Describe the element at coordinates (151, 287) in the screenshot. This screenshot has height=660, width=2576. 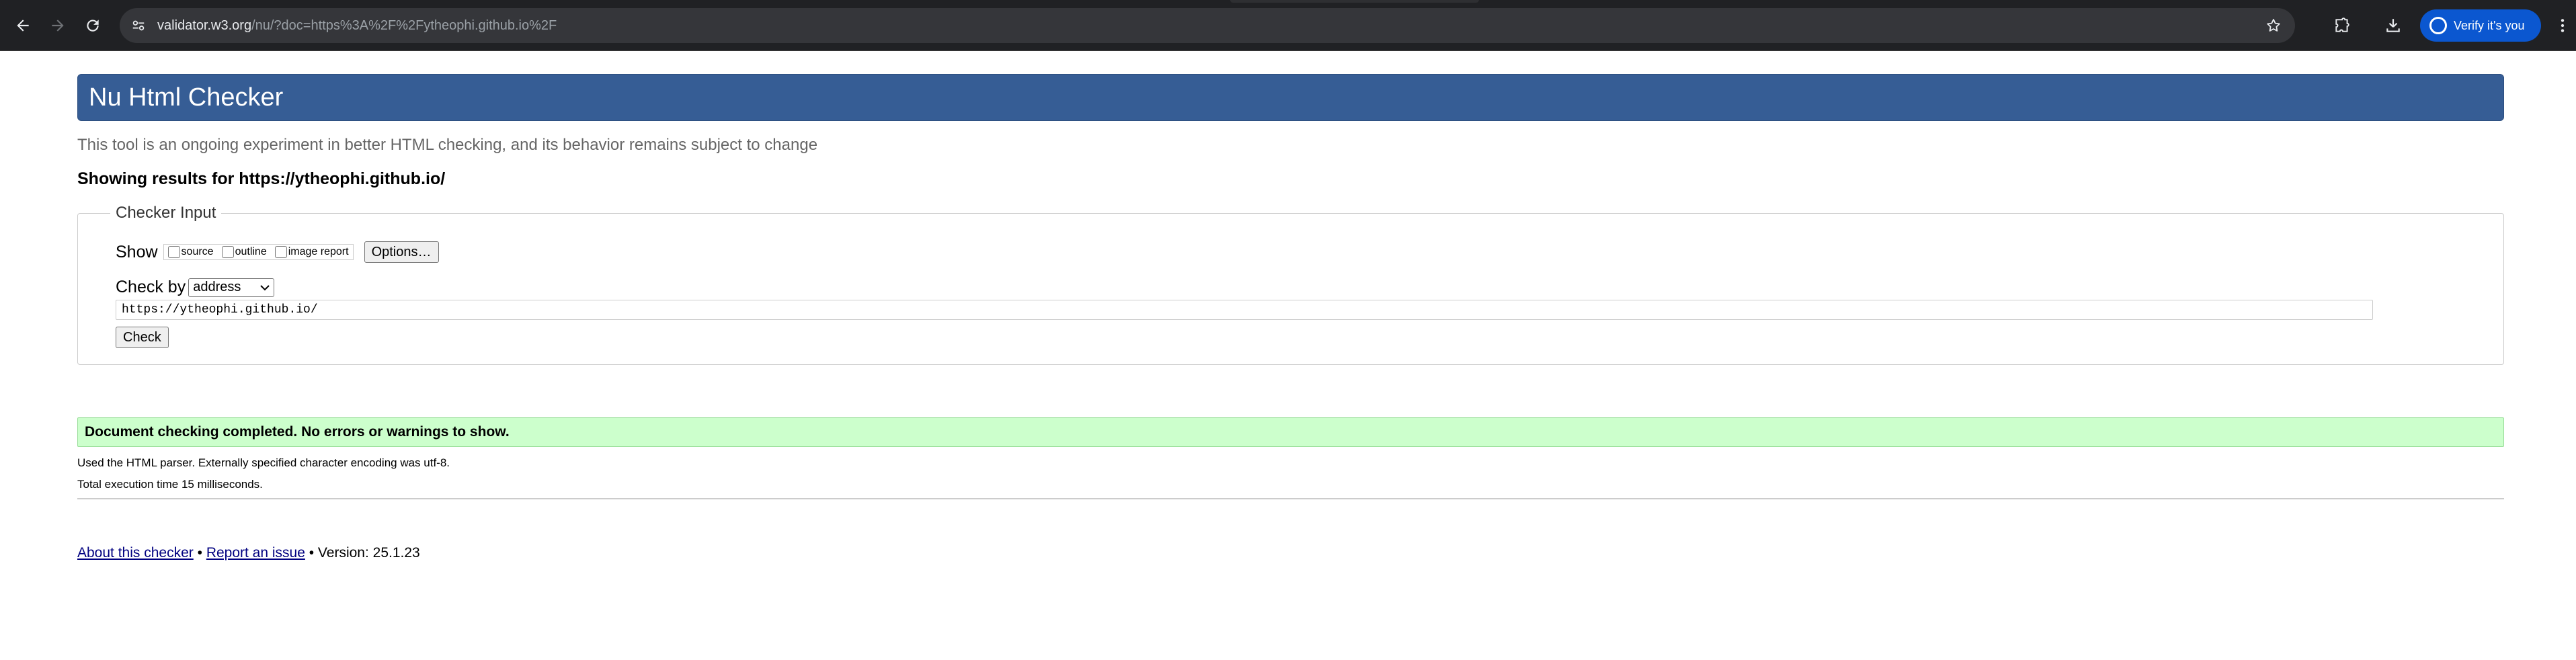
I see `check-by-label: Check by` at that location.